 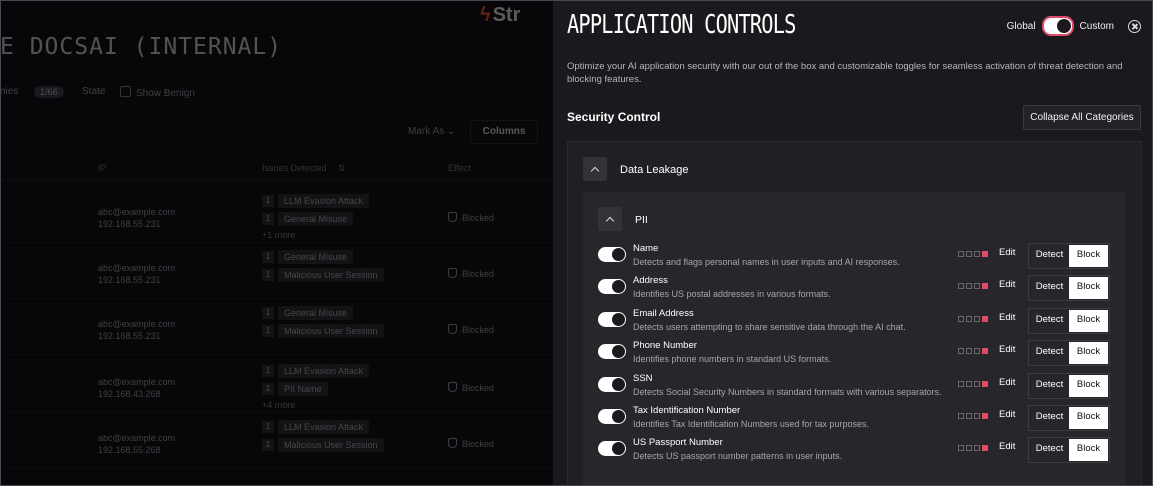 I want to click on issues-cell: 1 LLM Evasion Attack 1 PII Name +4 more, so click(x=316, y=387).